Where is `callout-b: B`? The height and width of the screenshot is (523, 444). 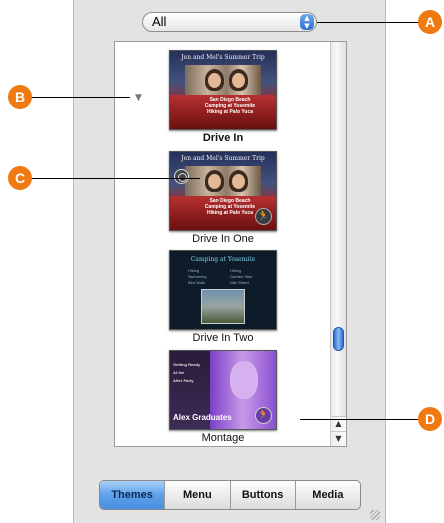 callout-b: B is located at coordinates (20, 97).